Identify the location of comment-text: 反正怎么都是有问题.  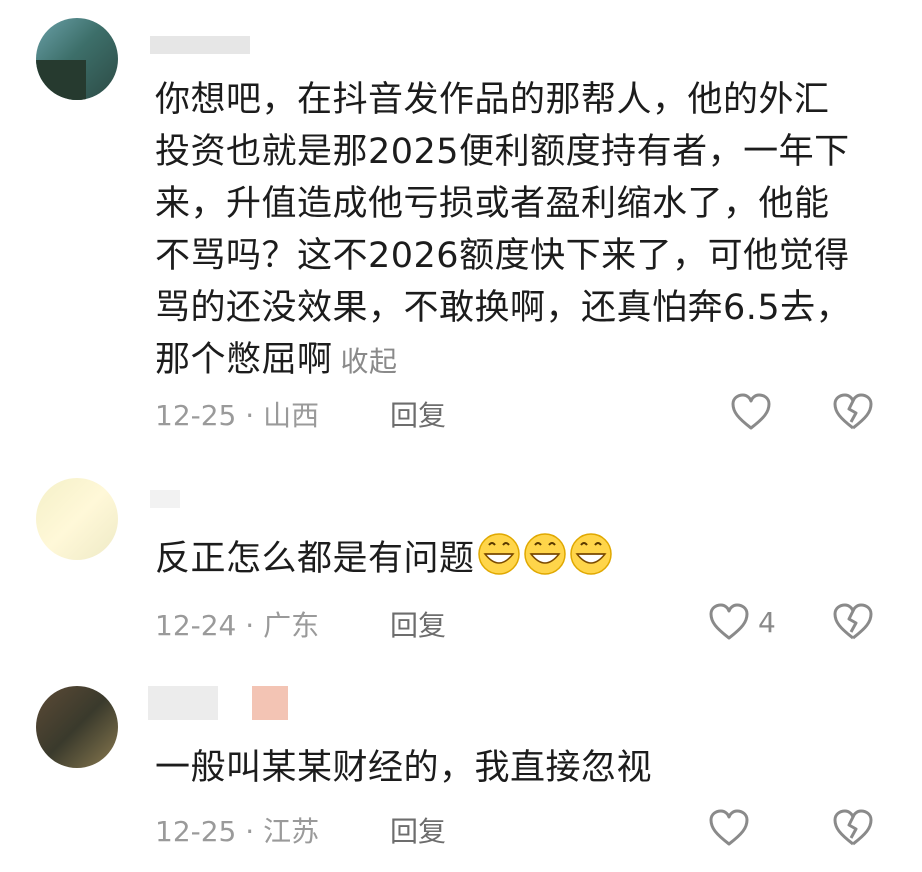
(505, 558).